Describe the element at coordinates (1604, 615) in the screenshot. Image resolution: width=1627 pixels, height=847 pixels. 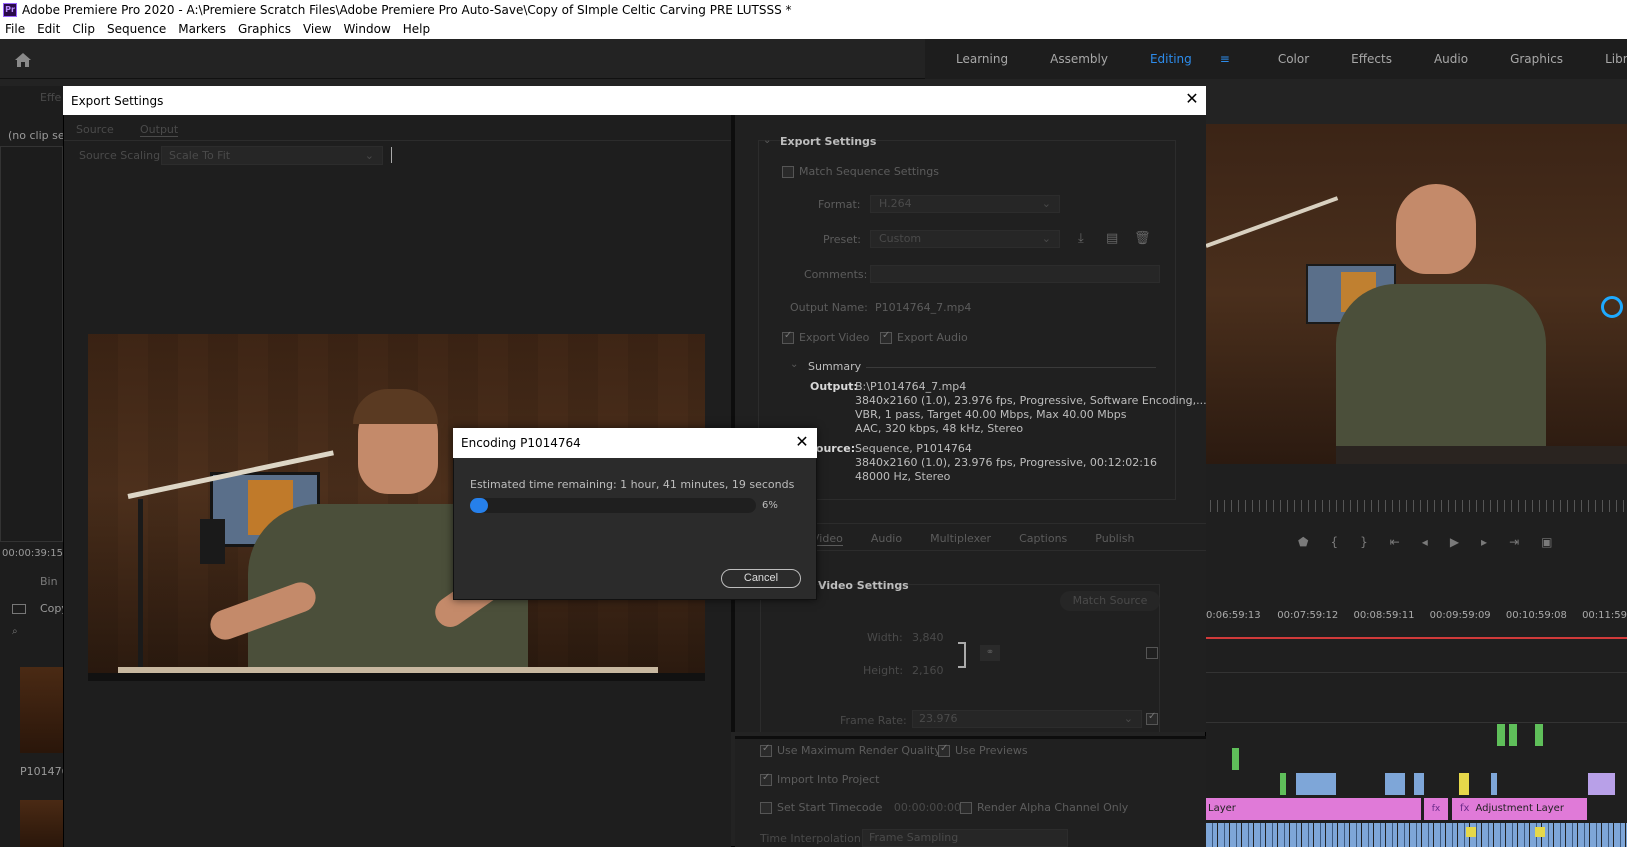
I see `timeline-tick: 00:11:59` at that location.